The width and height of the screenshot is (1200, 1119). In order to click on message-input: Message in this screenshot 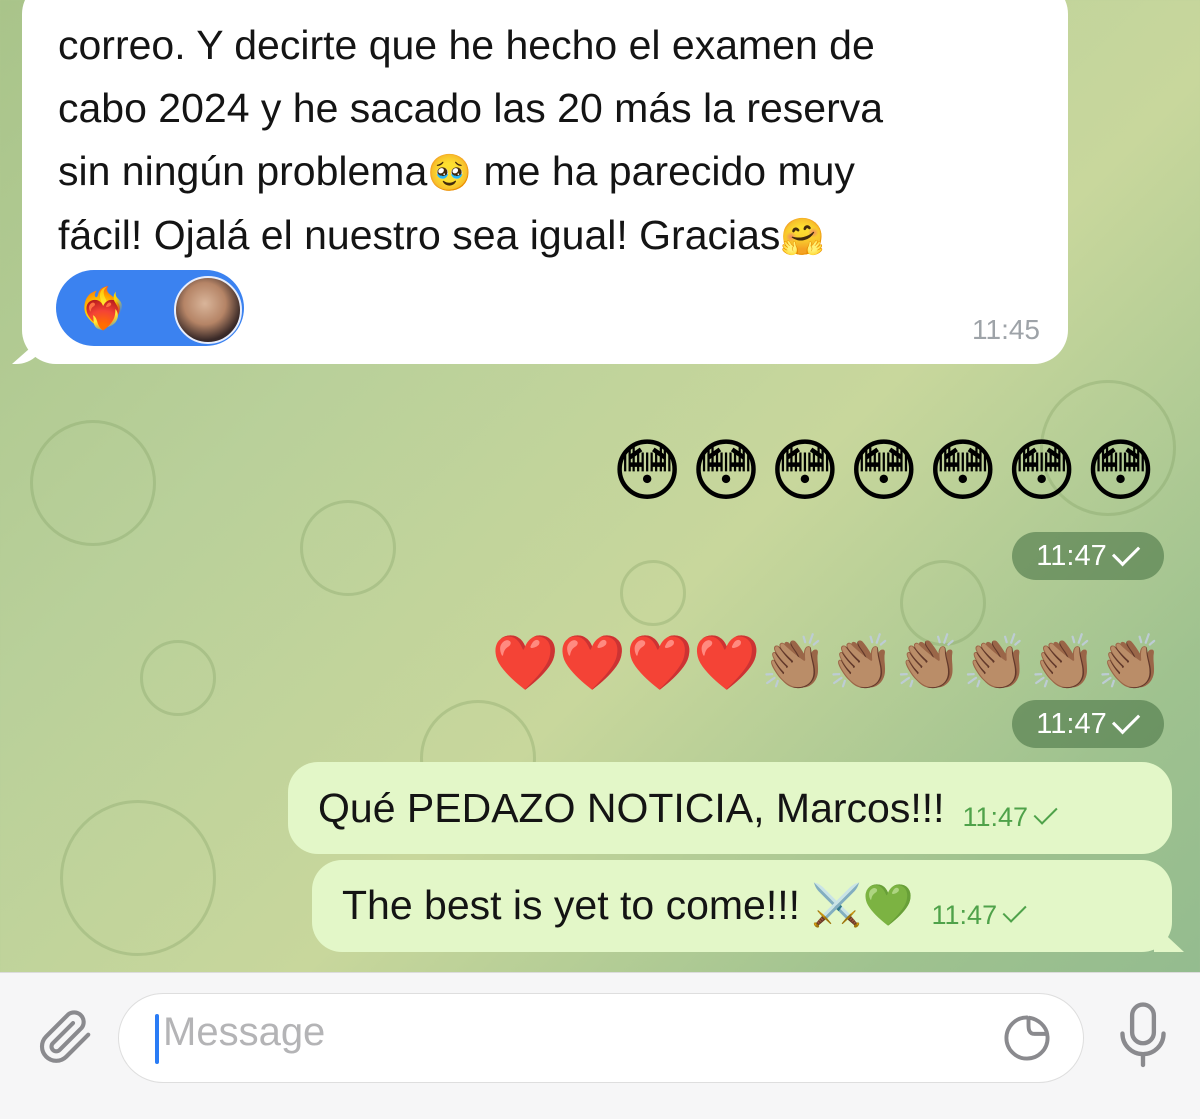, I will do `click(601, 1038)`.